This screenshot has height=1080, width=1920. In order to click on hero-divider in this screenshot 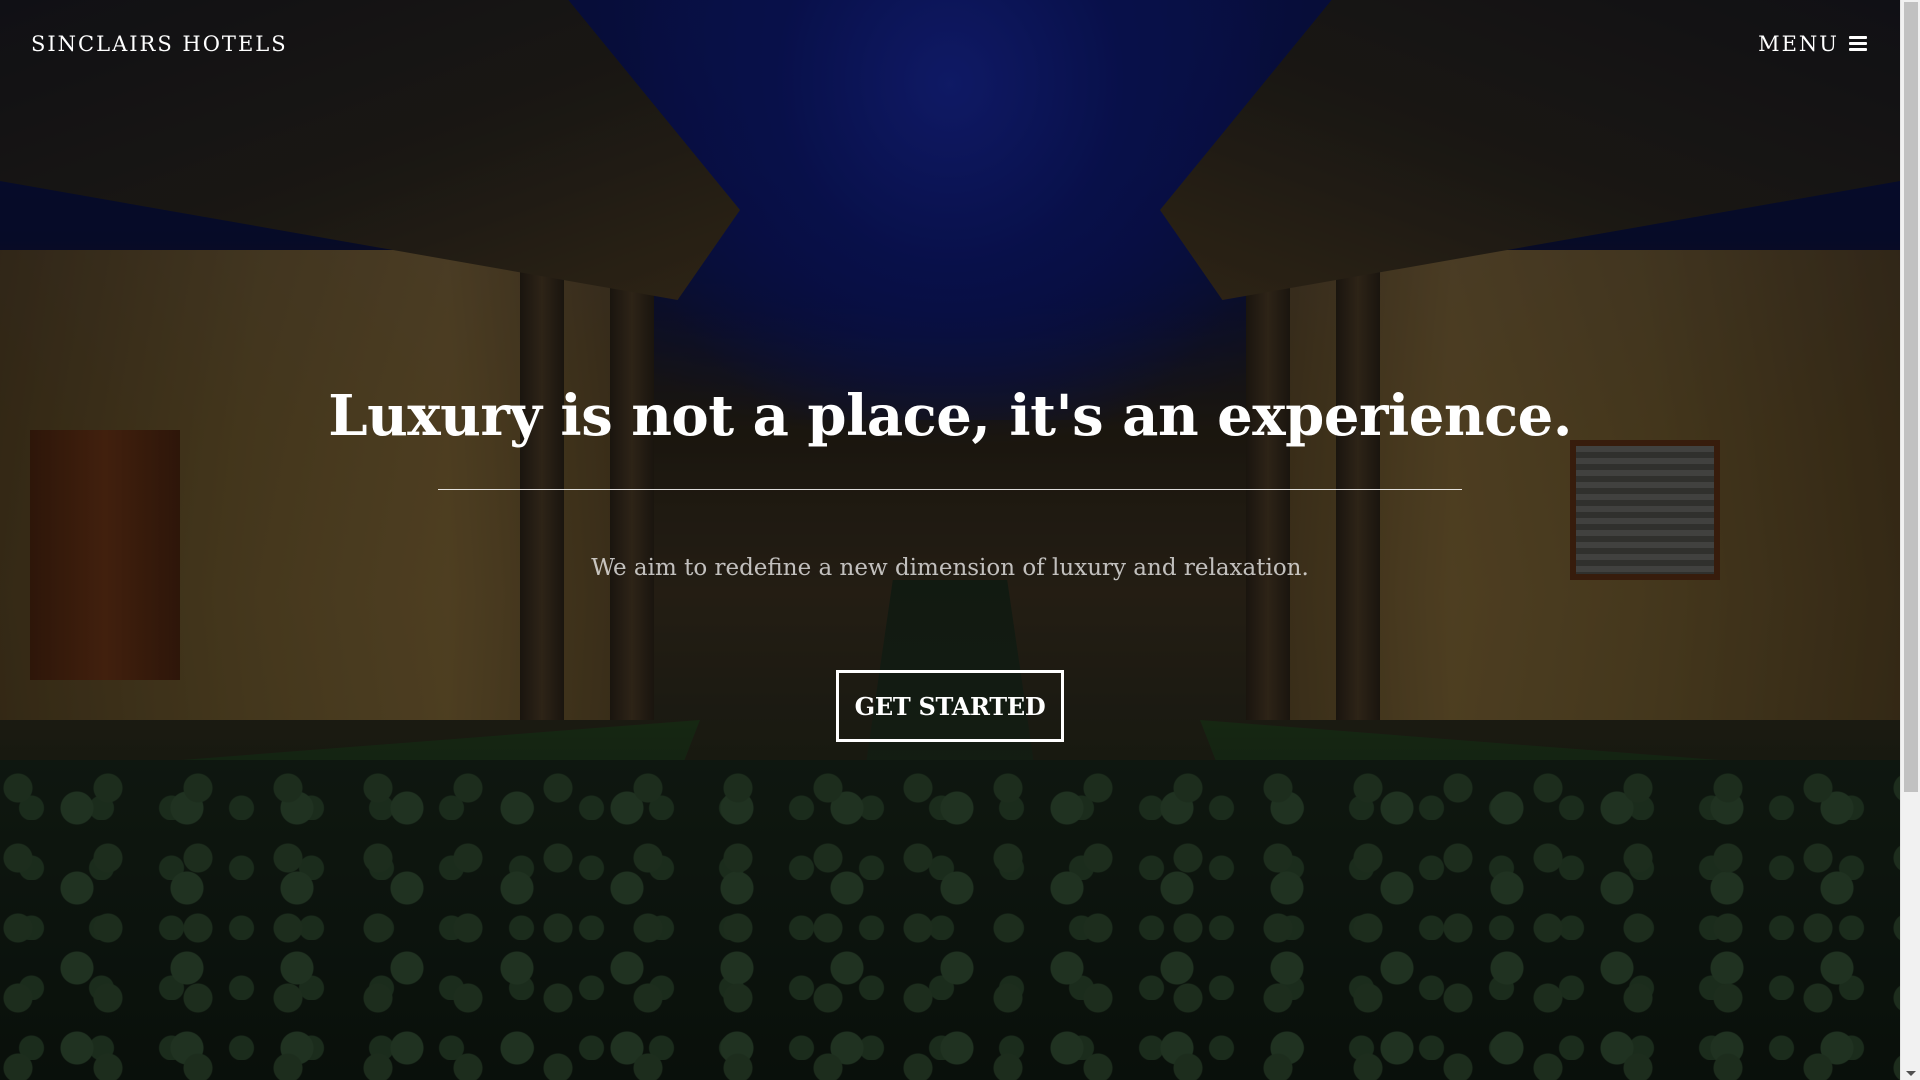, I will do `click(950, 489)`.